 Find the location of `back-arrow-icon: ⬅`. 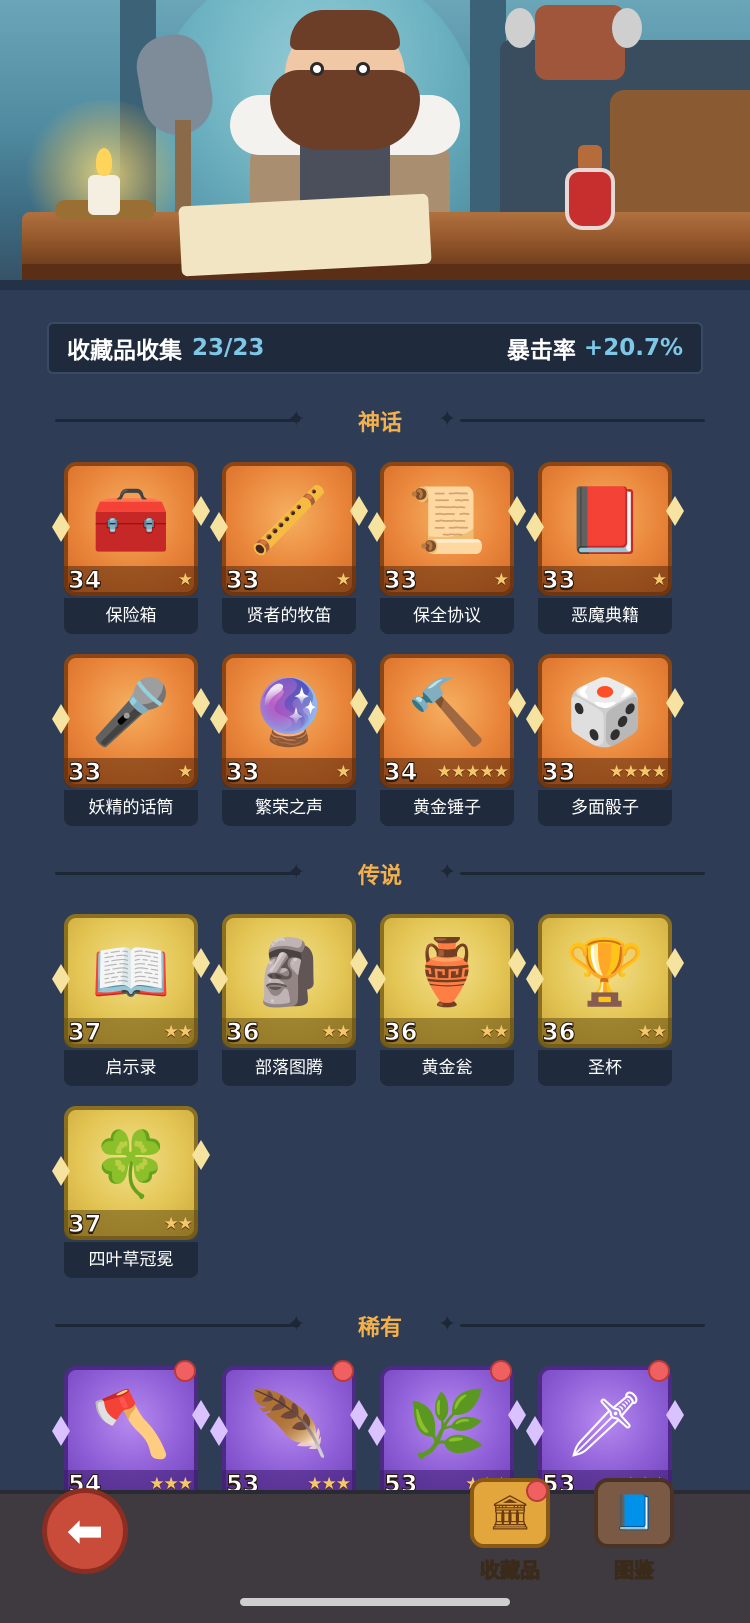

back-arrow-icon: ⬅ is located at coordinates (85, 1531).